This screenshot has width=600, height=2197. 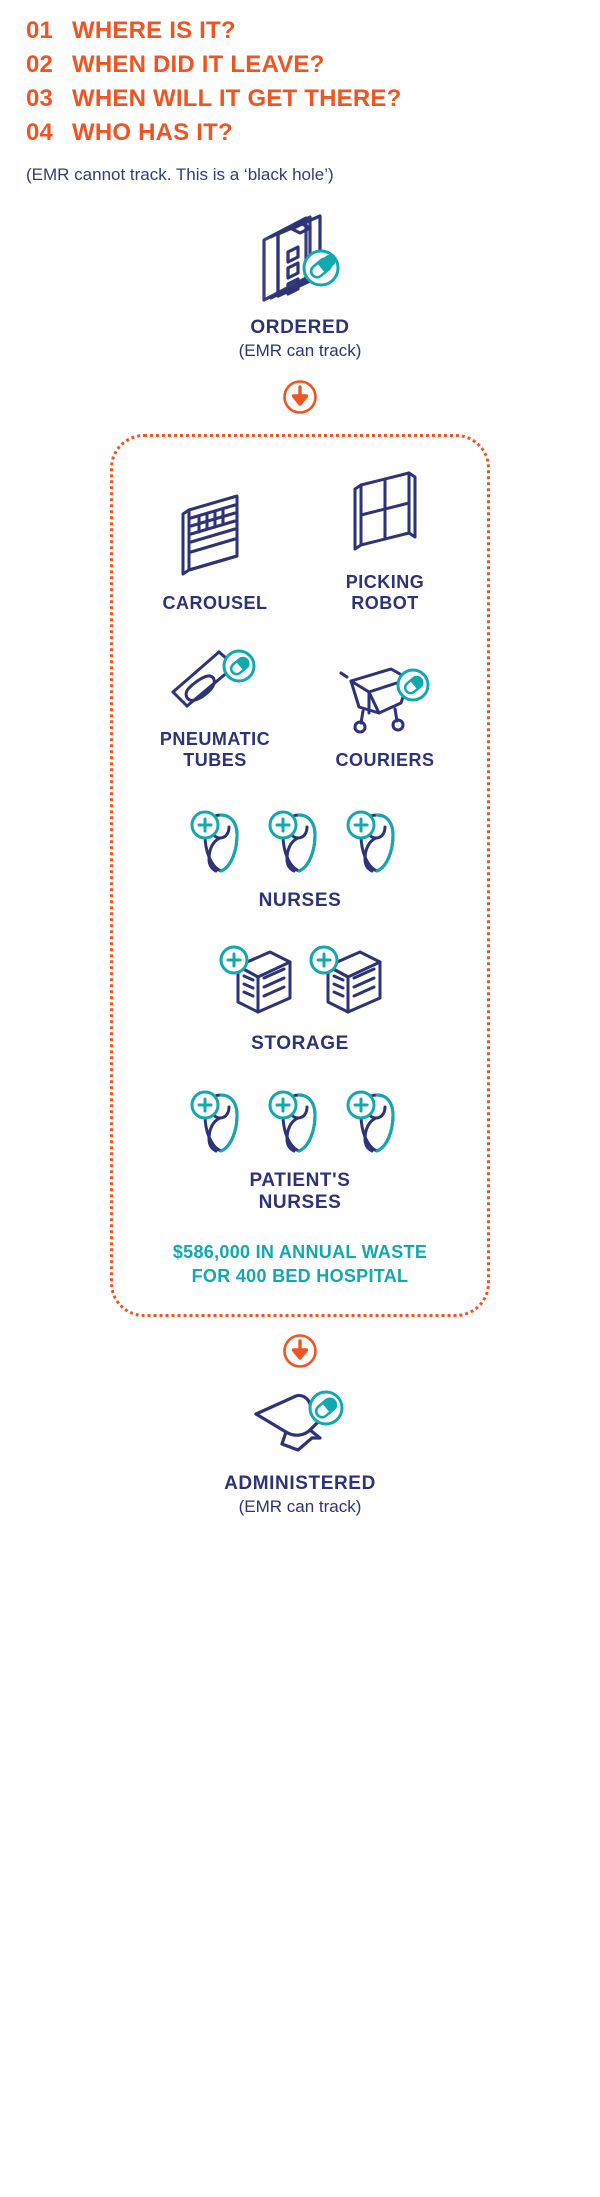 I want to click on group-label: STORAGE, so click(x=300, y=1043).